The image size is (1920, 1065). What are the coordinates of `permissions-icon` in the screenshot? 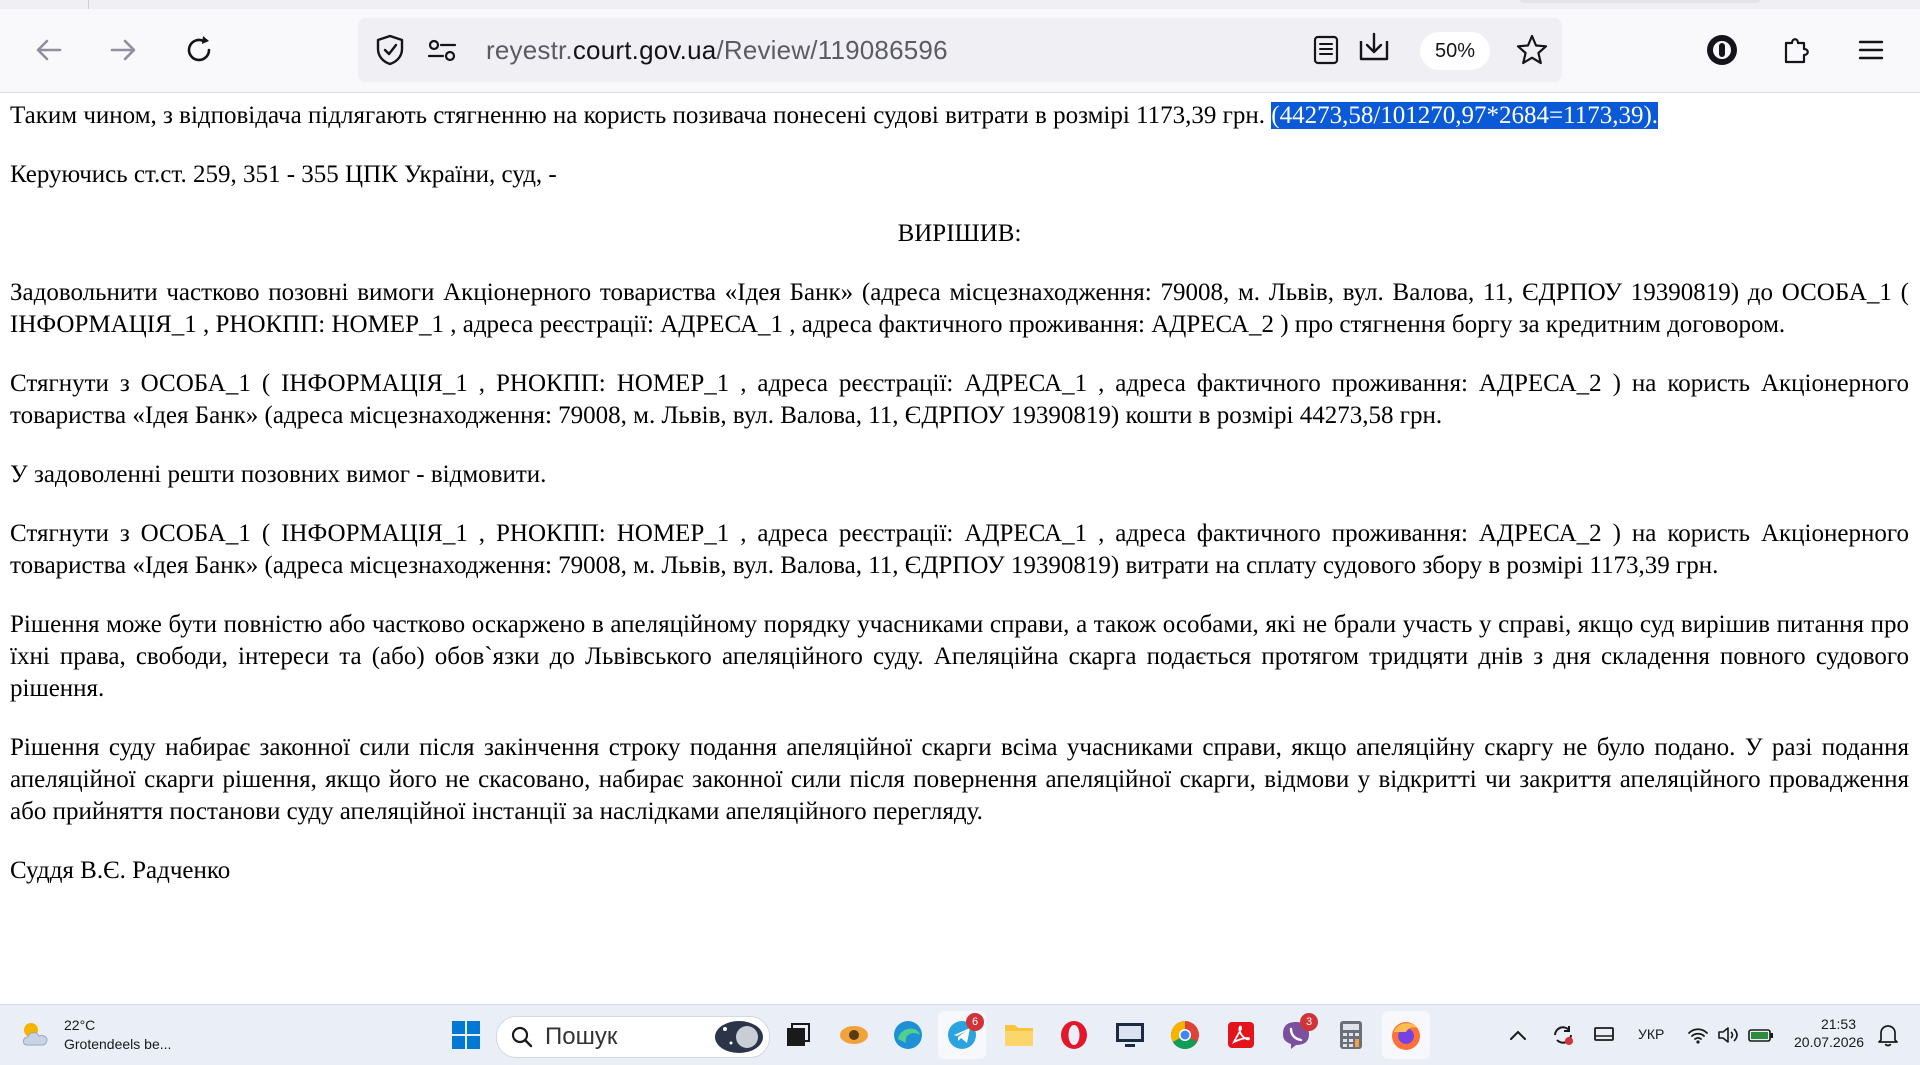 It's located at (442, 50).